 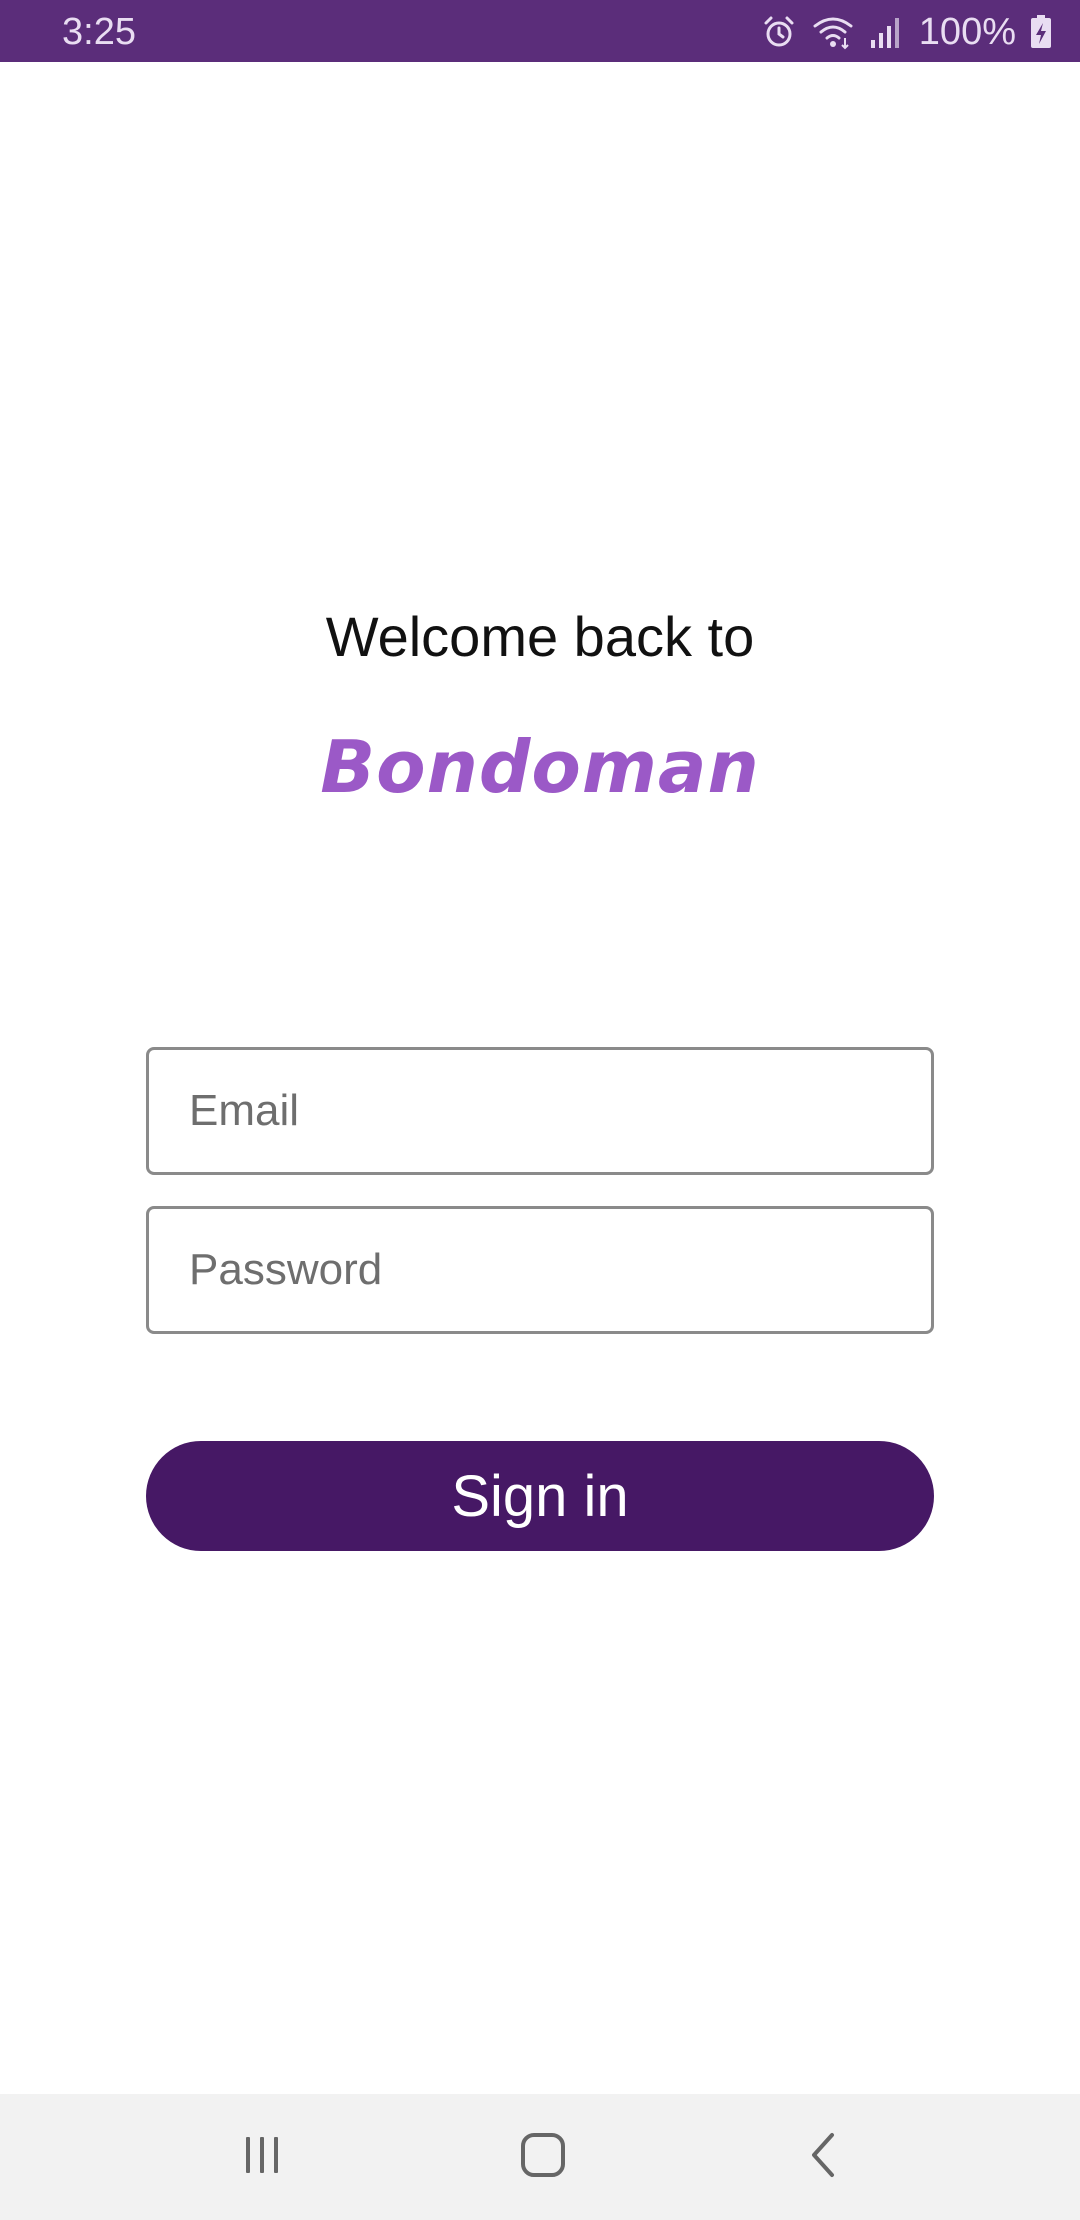 I want to click on email-field, so click(x=540, y=1111).